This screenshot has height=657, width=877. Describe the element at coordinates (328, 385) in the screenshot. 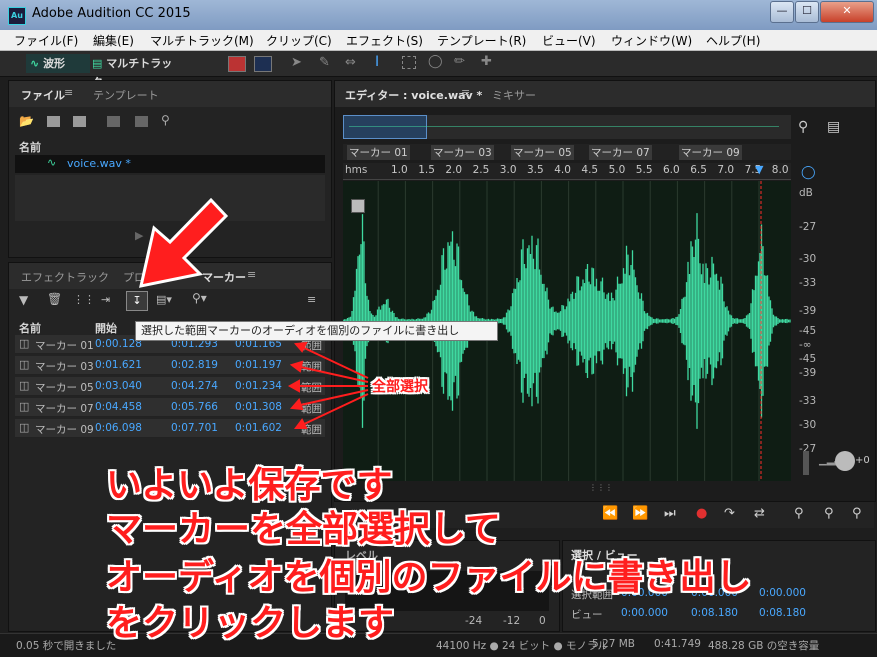

I see `select-all-arrows` at that location.